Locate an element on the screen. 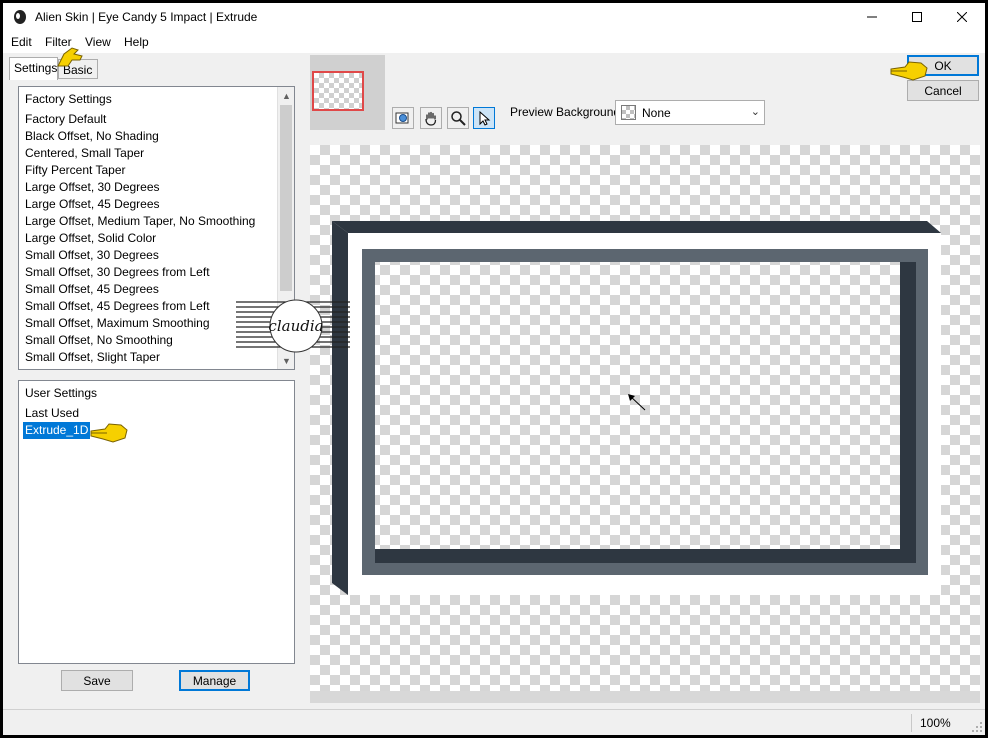  list-item: Small Offset, 30 Degrees is located at coordinates (92, 255).